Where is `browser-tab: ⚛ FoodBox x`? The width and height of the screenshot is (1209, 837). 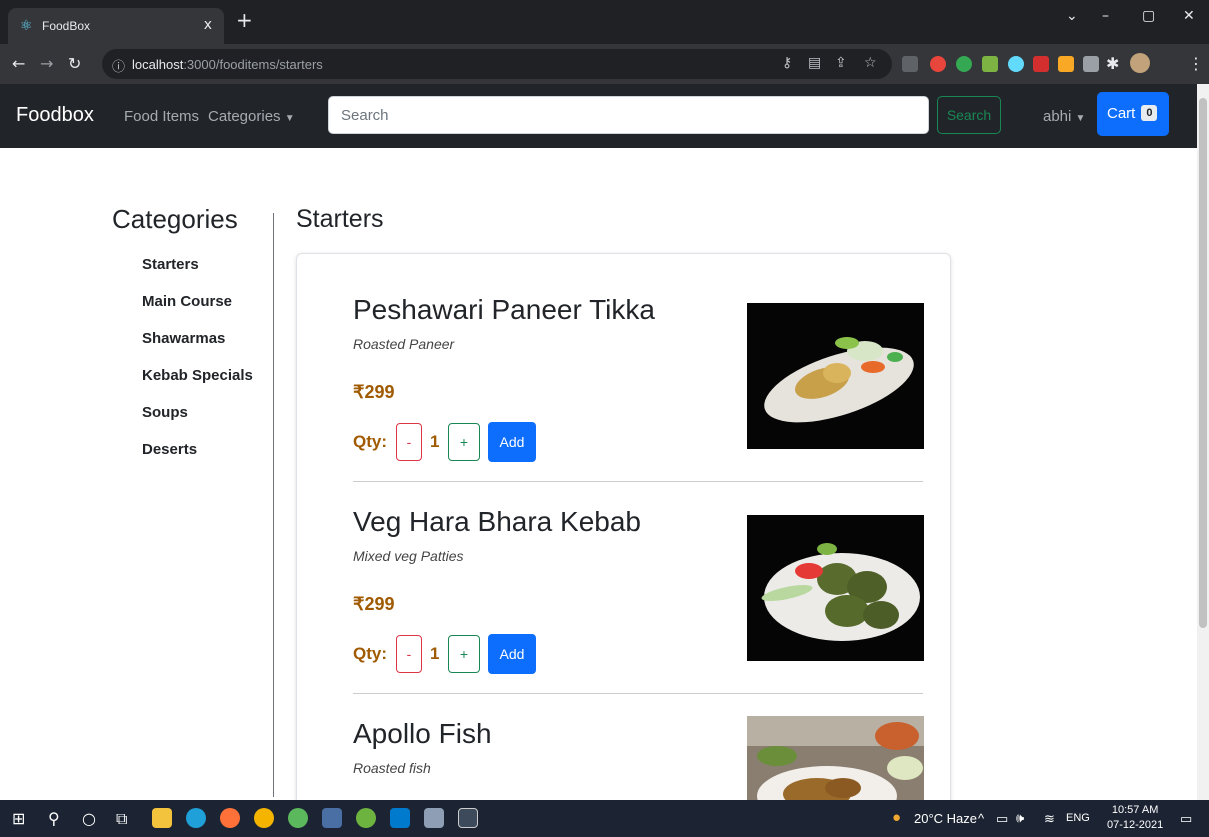
browser-tab: ⚛ FoodBox x is located at coordinates (116, 26).